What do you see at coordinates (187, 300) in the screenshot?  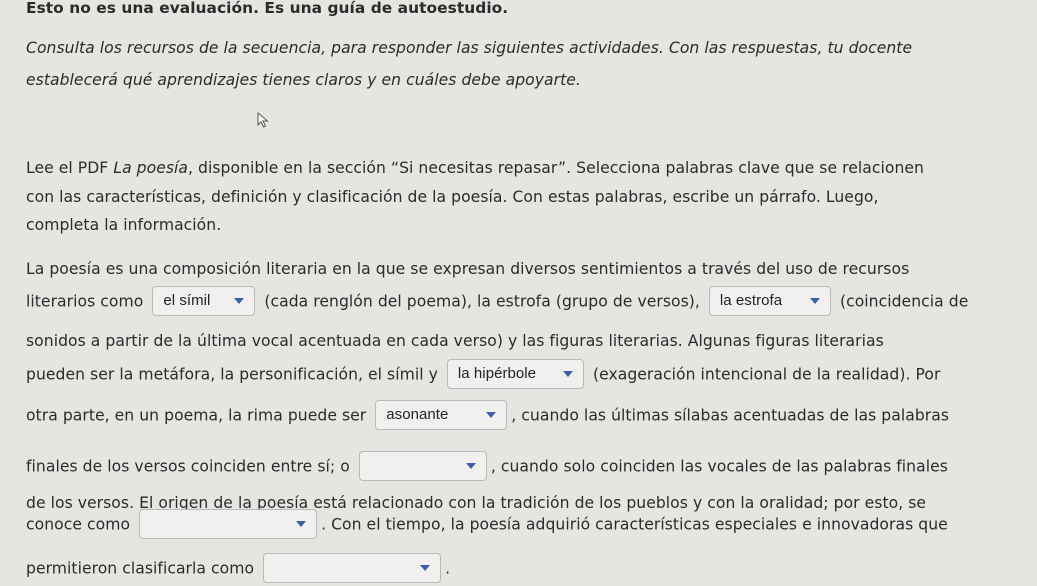 I see `dropdown-value: el símil` at bounding box center [187, 300].